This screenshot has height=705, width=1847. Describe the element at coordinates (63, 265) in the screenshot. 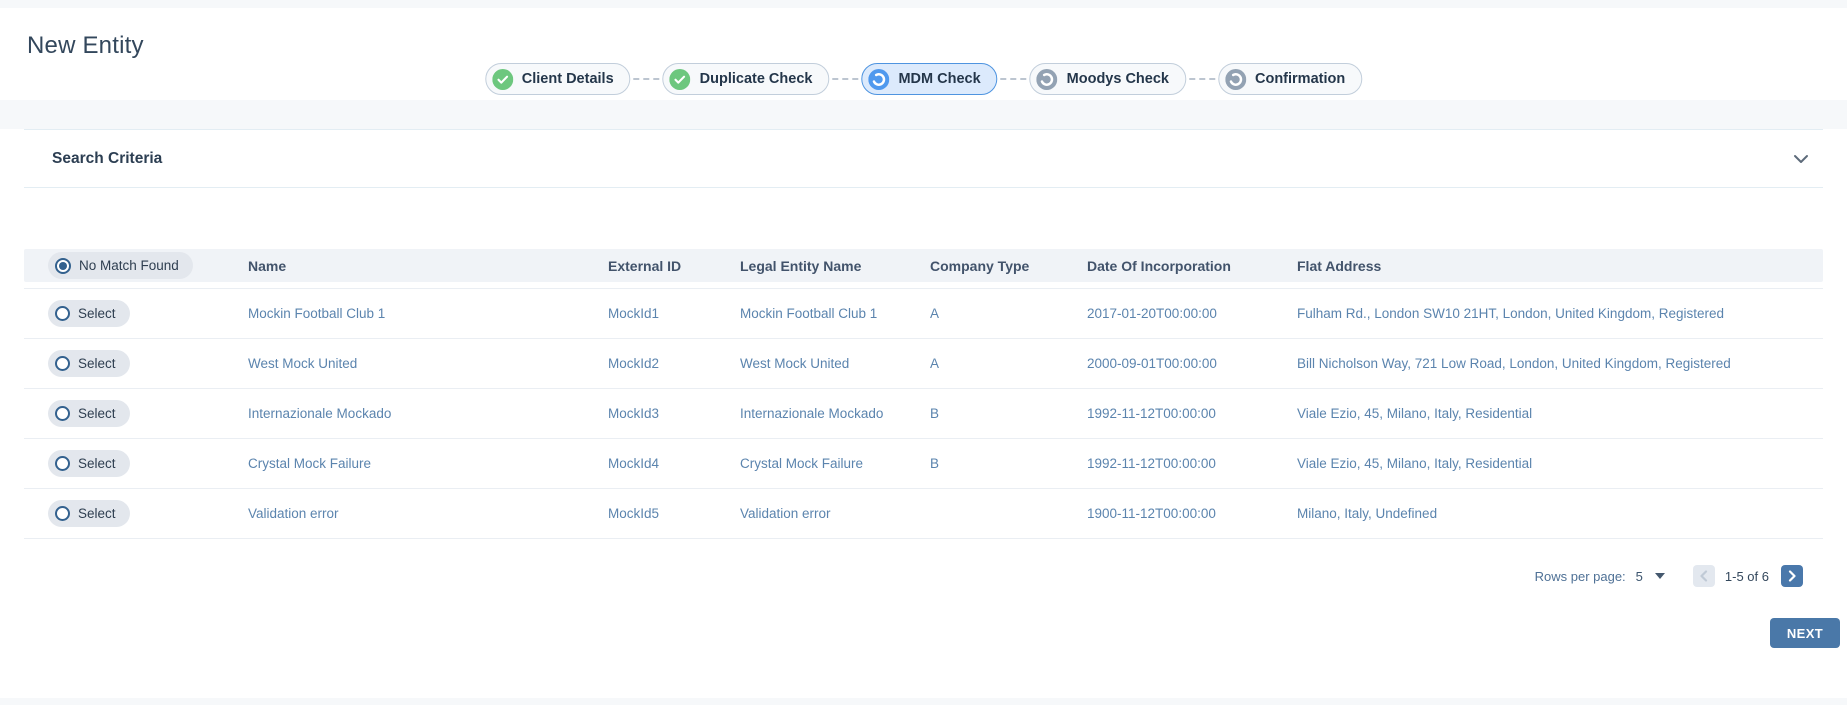

I see `radio-selected-icon` at that location.